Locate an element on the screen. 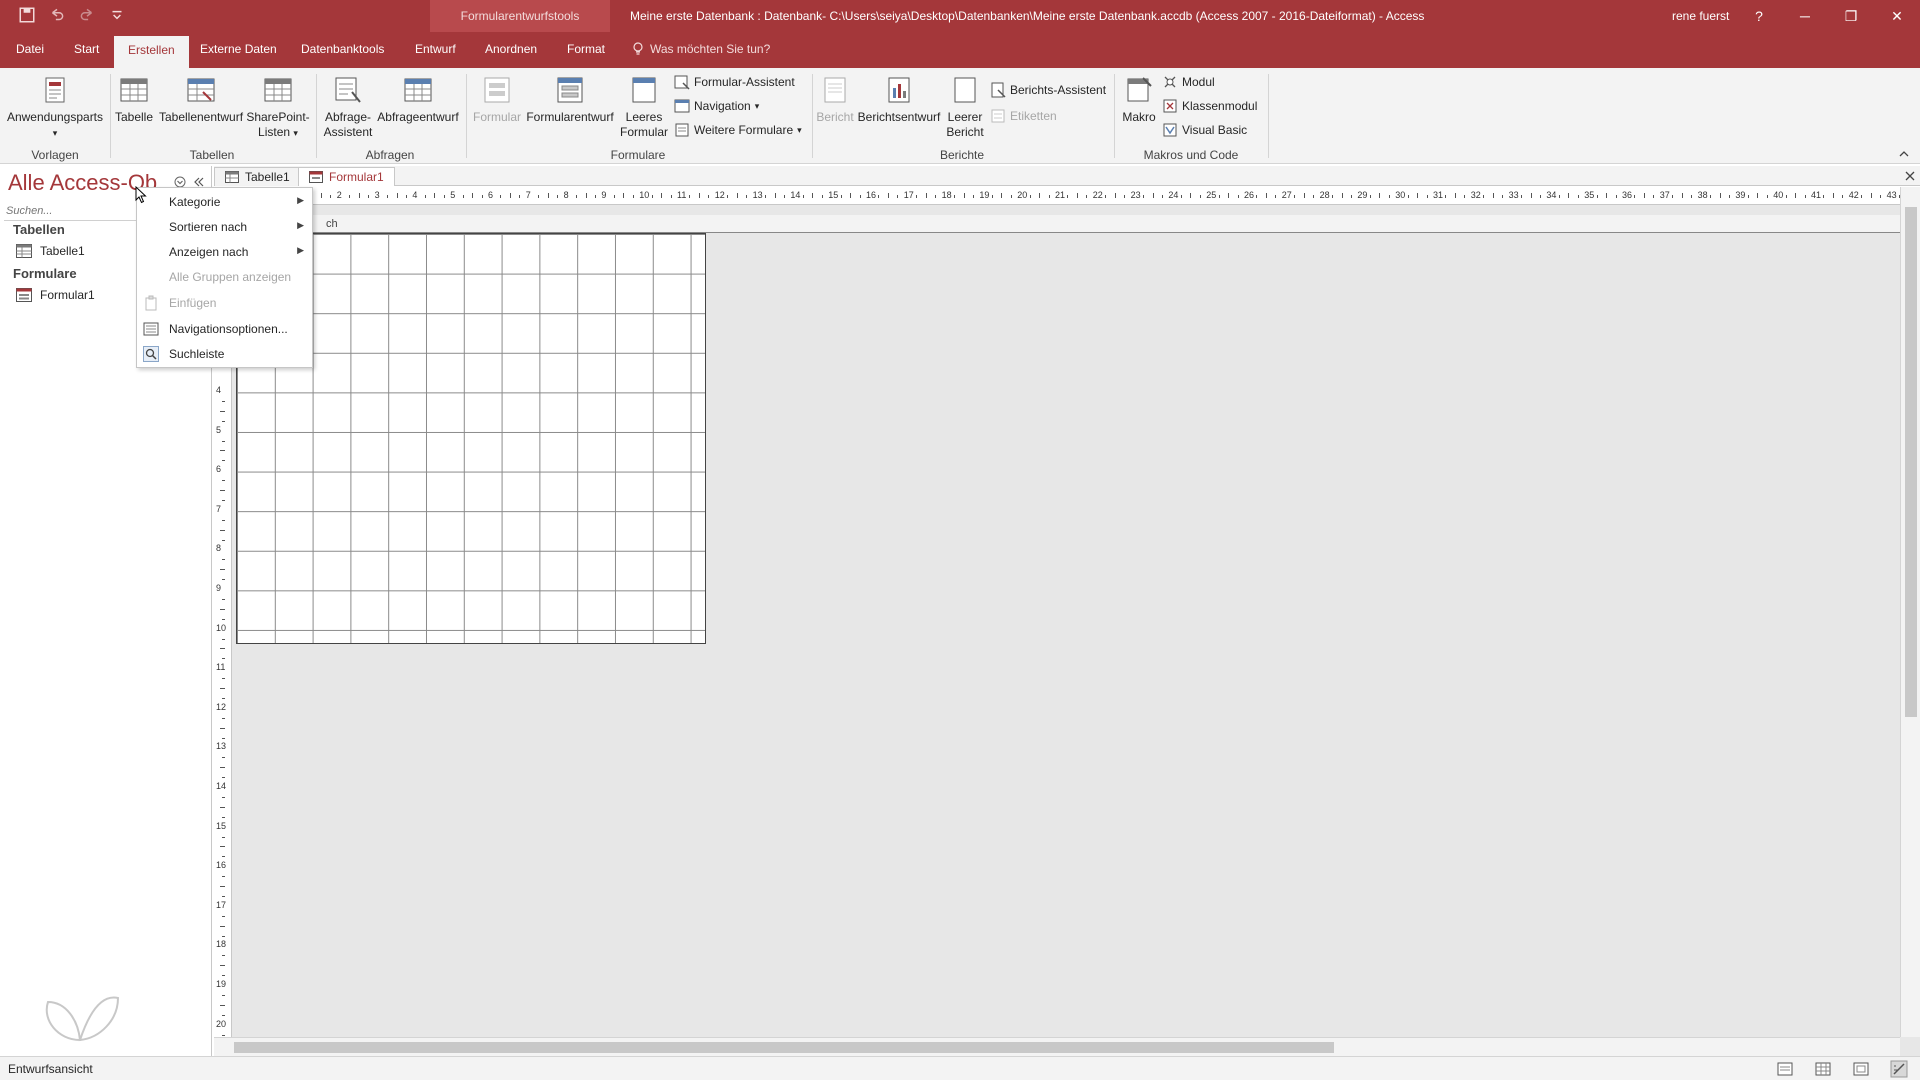  help-button: ? is located at coordinates (1759, 16).